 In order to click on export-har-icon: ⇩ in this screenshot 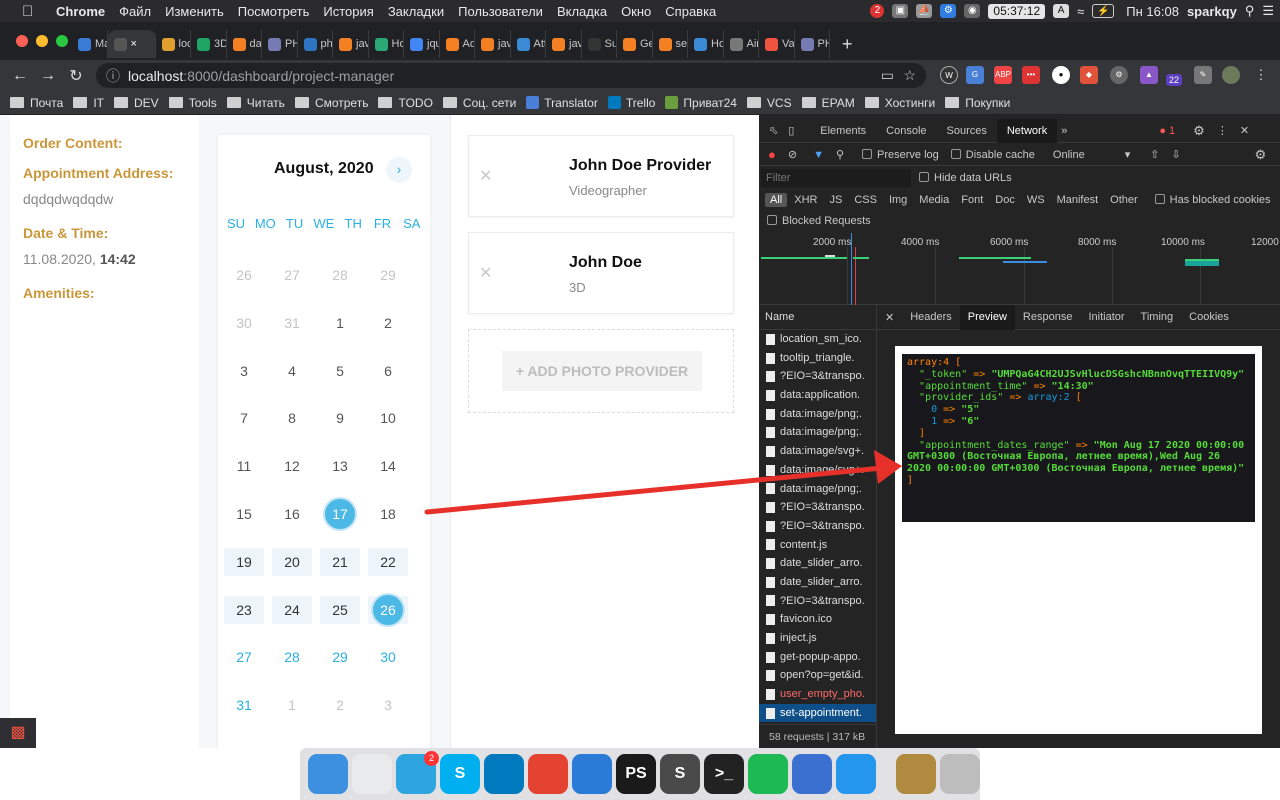, I will do `click(1175, 154)`.